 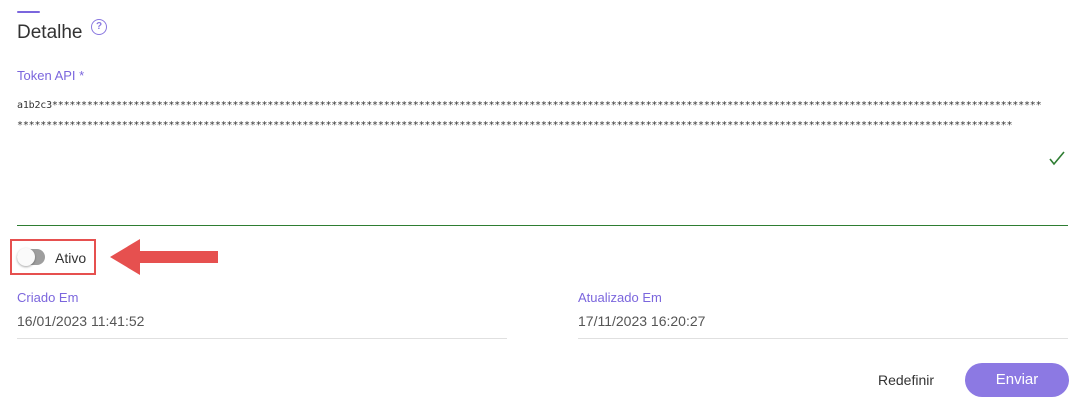 What do you see at coordinates (906, 380) in the screenshot?
I see `reset-button: Redefinir` at bounding box center [906, 380].